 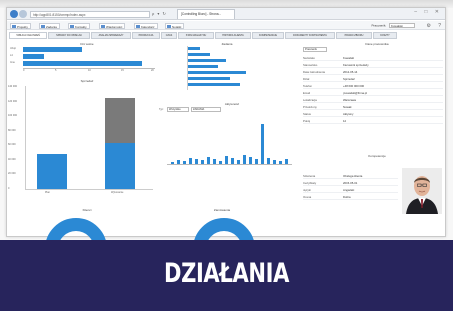 I want to click on detail-value: Kierownik sprzedaży, so click(x=356, y=65).